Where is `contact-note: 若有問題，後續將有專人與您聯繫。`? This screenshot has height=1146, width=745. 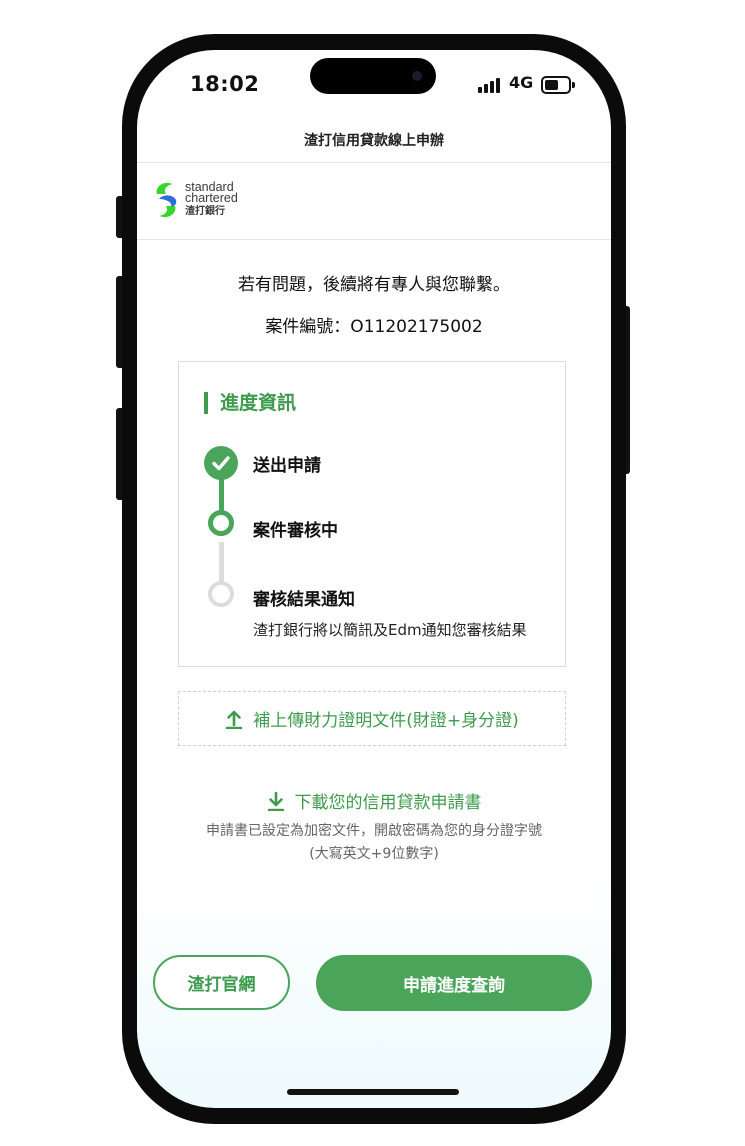
contact-note: 若有問題，後續將有專人與您聯繫。 is located at coordinates (374, 285).